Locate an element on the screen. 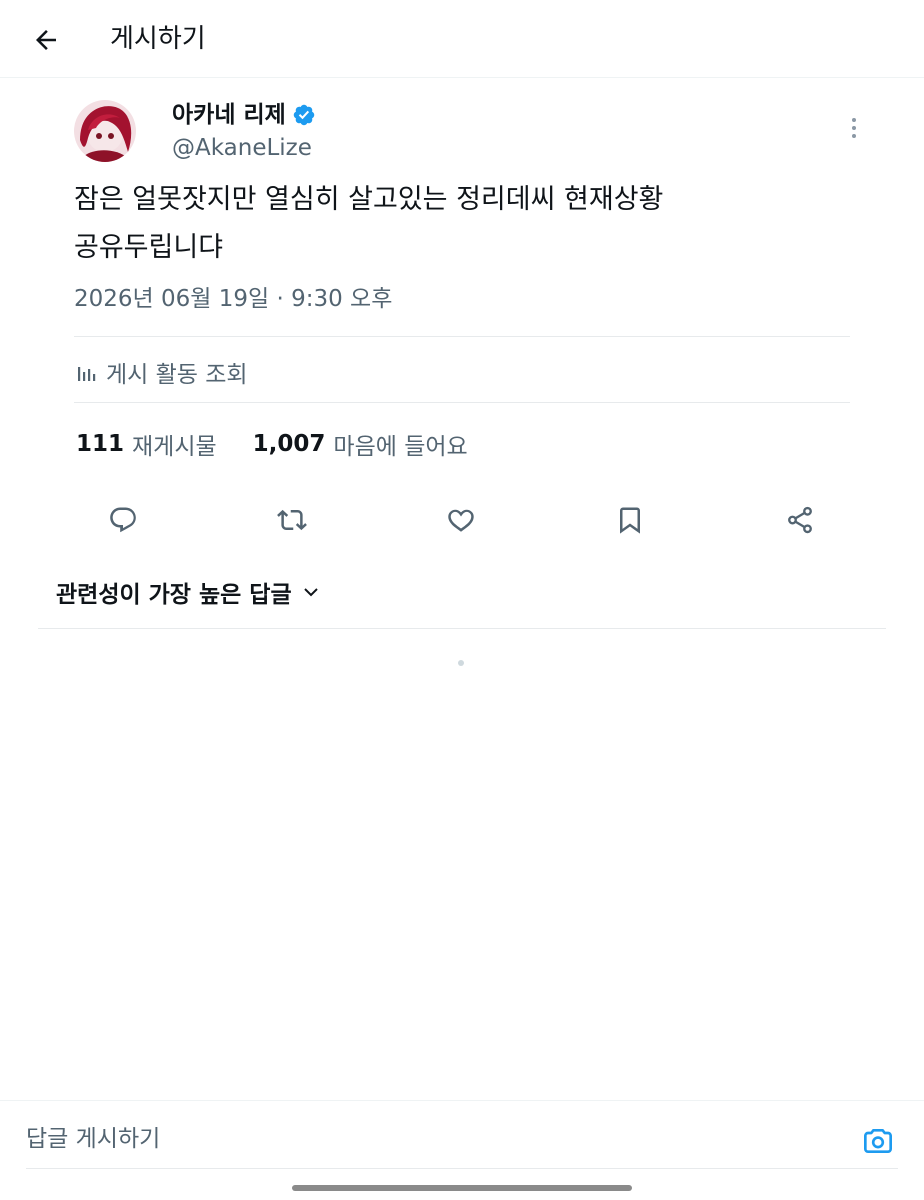 Image resolution: width=924 pixels, height=1200 pixels. post-activity-link: 게시 활동 조회 is located at coordinates (162, 372).